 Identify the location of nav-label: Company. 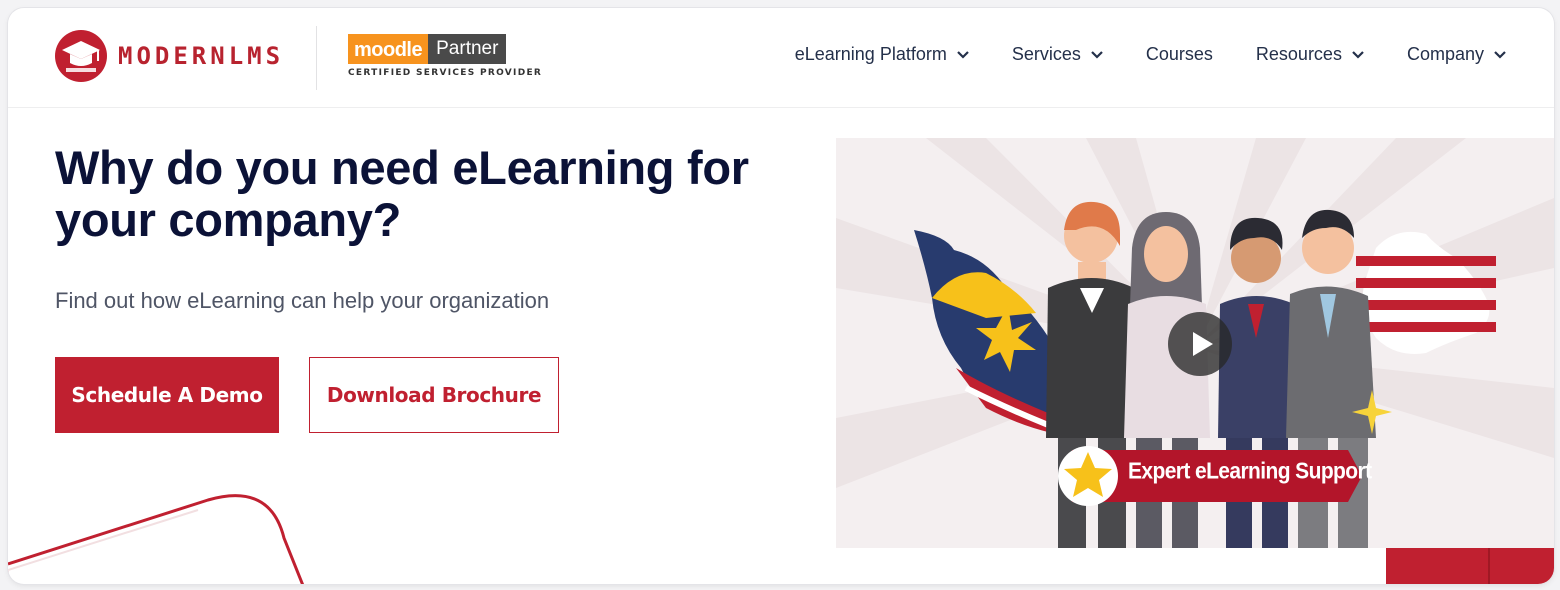
(1445, 54).